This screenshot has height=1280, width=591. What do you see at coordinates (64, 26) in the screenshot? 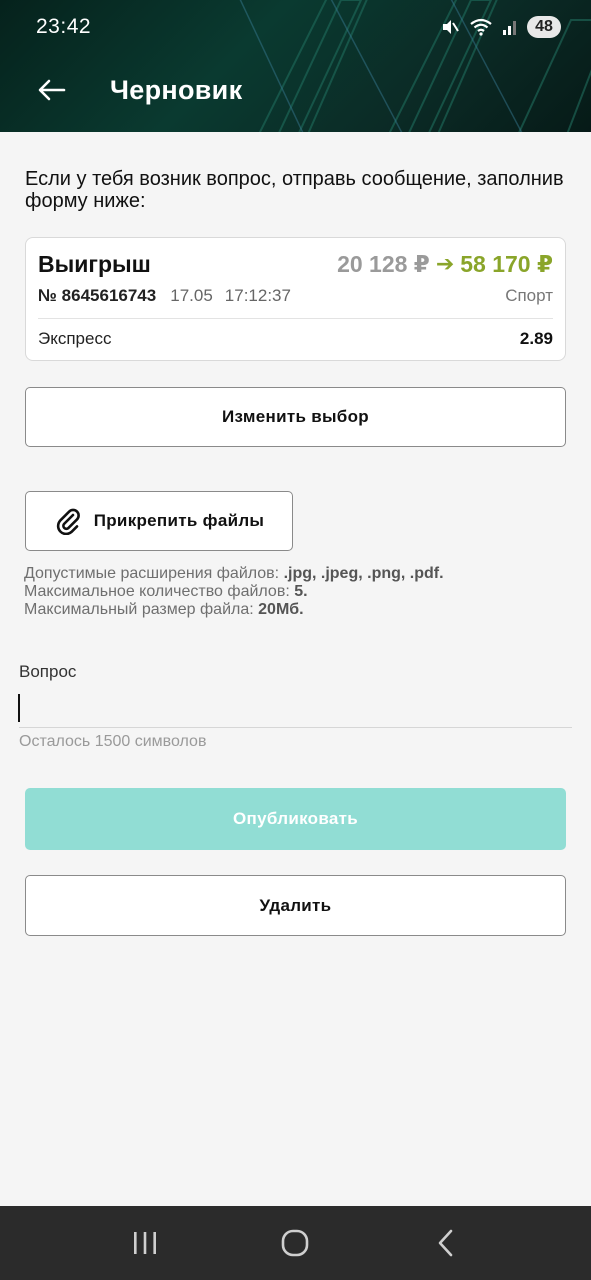
I see `status-time: 23:42` at bounding box center [64, 26].